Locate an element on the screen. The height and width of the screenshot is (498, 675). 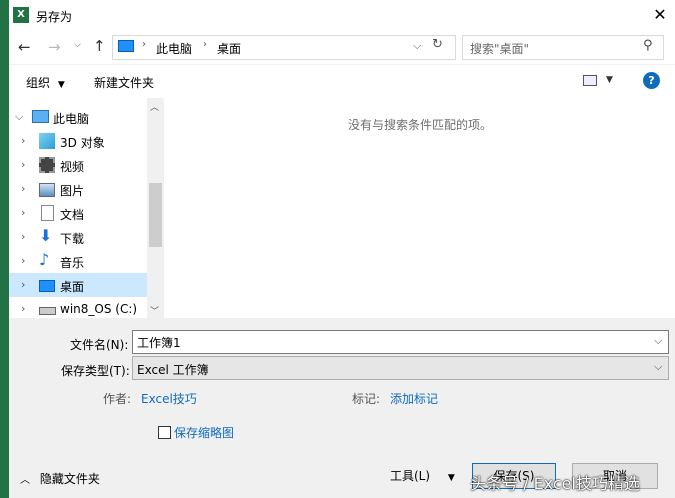
expanded-chevron-icon: ⌵ is located at coordinates (19, 117).